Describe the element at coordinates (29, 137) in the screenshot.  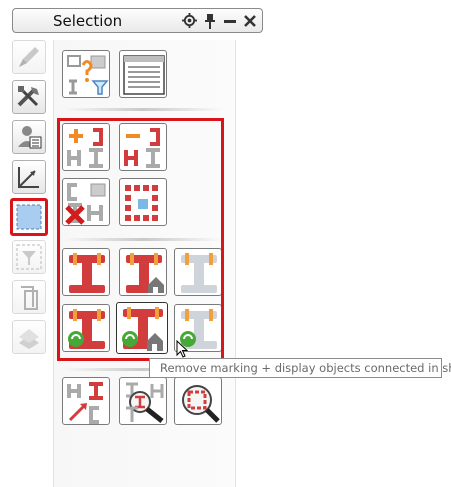
I see `user-card-icon` at that location.